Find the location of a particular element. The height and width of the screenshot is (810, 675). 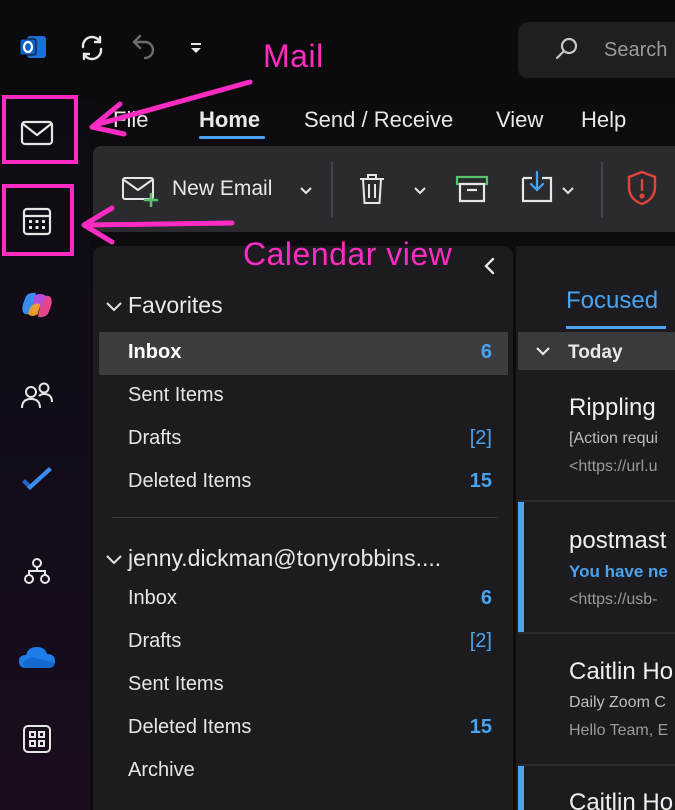

todo-icon is located at coordinates (37, 481).